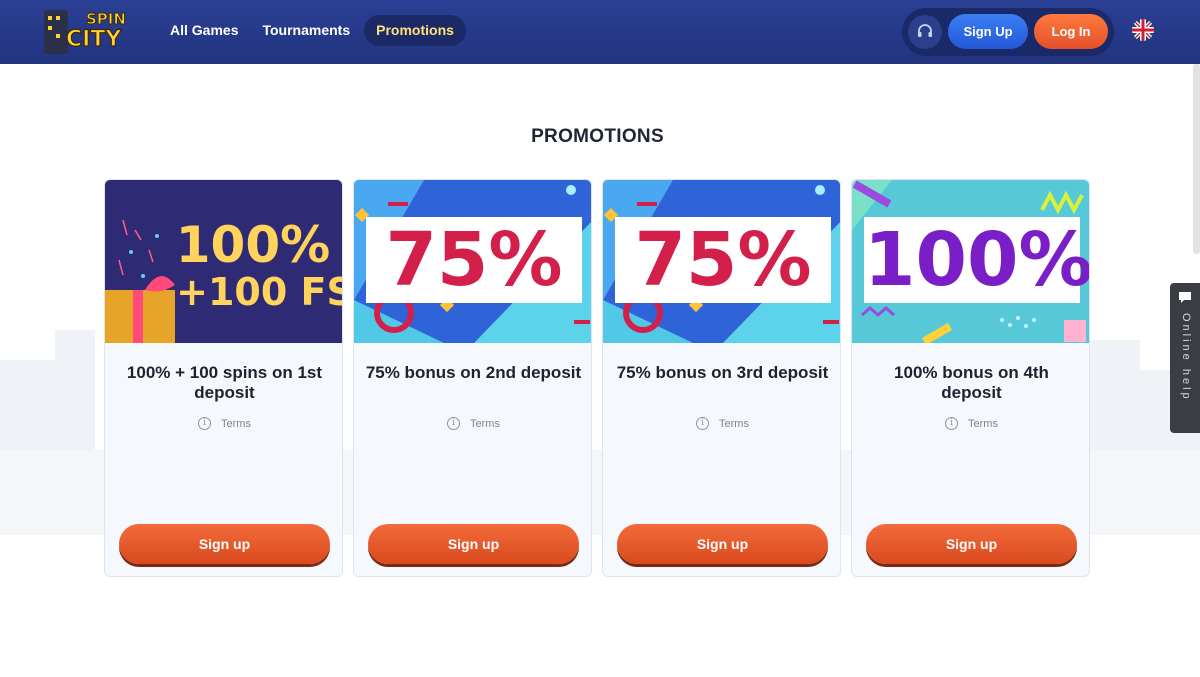 The height and width of the screenshot is (677, 1200). Describe the element at coordinates (204, 30) in the screenshot. I see `nav-all-games: All Games` at that location.